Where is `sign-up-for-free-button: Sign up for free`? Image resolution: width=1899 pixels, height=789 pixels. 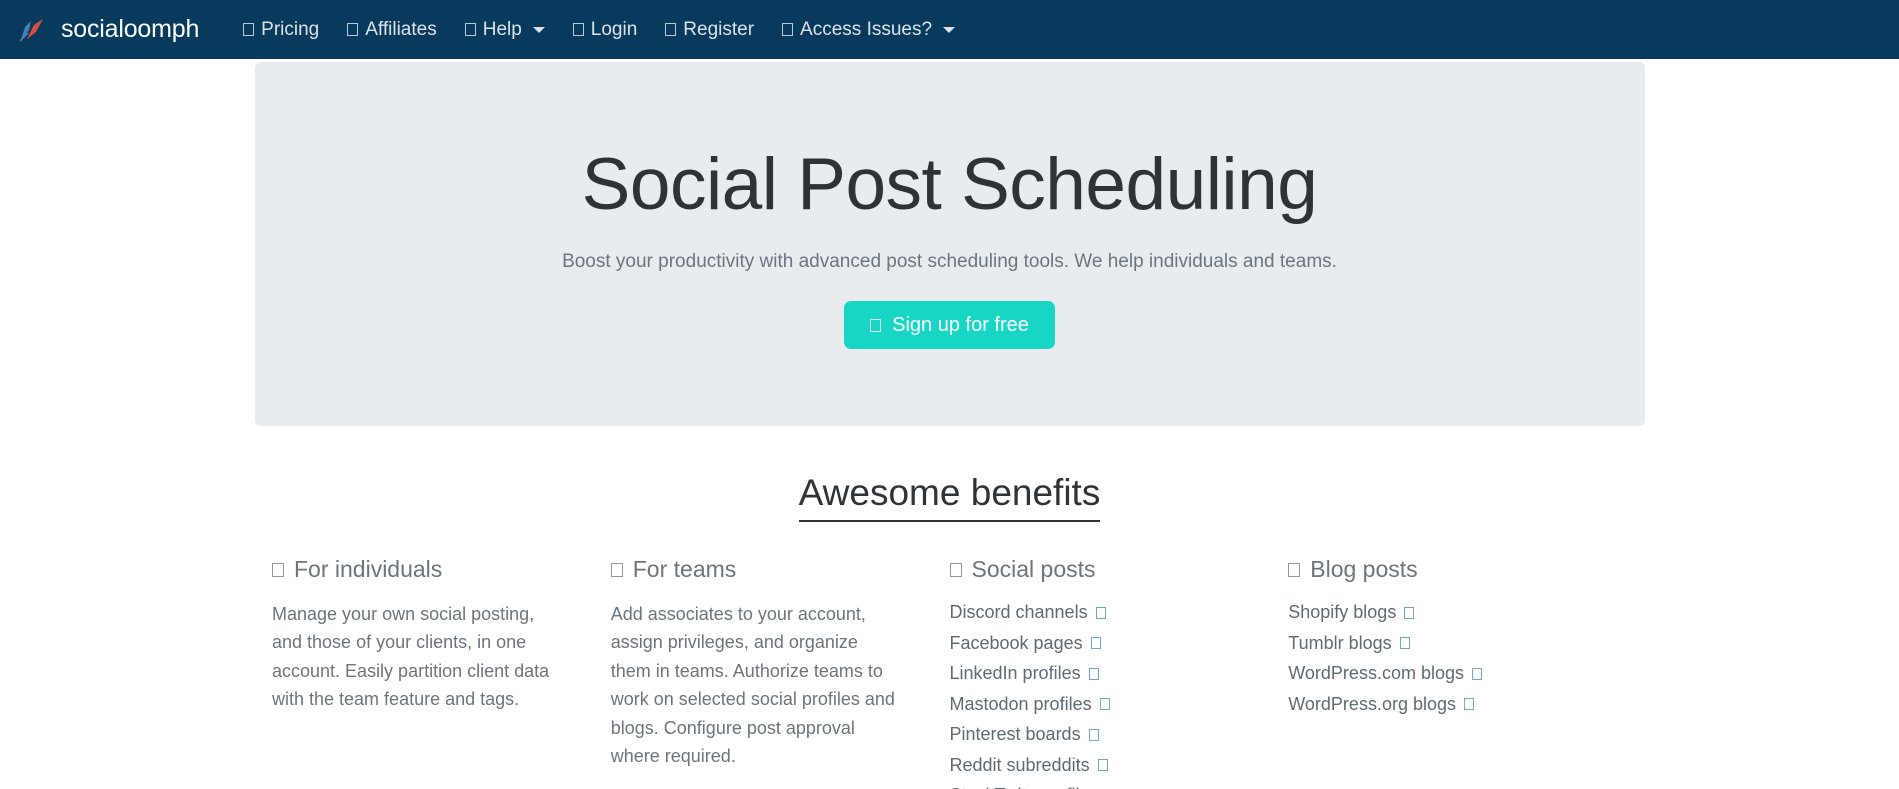
sign-up-for-free-button: Sign up for free is located at coordinates (949, 325).